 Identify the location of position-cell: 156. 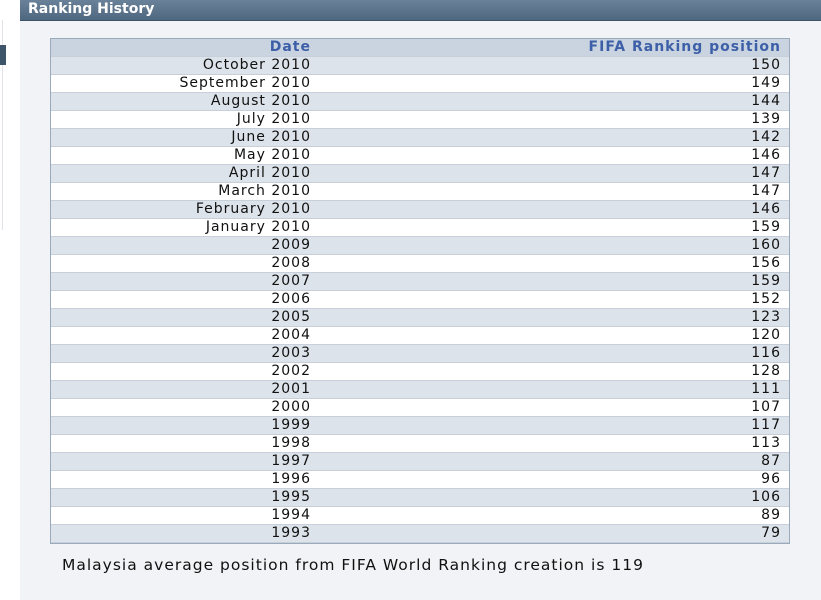
(554, 263).